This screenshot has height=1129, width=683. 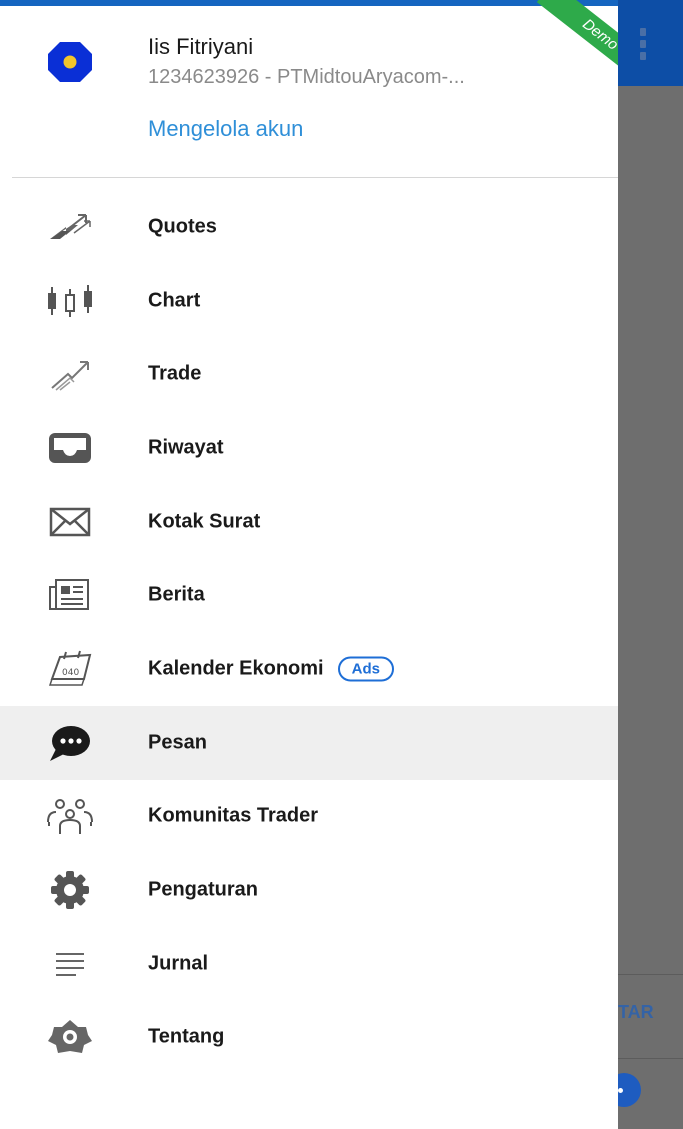 What do you see at coordinates (70, 890) in the screenshot?
I see `gear-icon` at bounding box center [70, 890].